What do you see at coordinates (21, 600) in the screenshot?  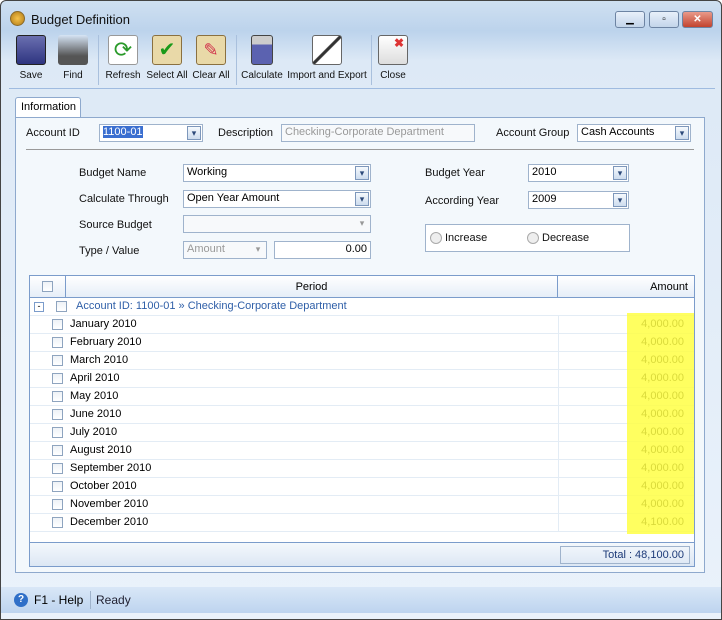 I see `help-icon: ?` at bounding box center [21, 600].